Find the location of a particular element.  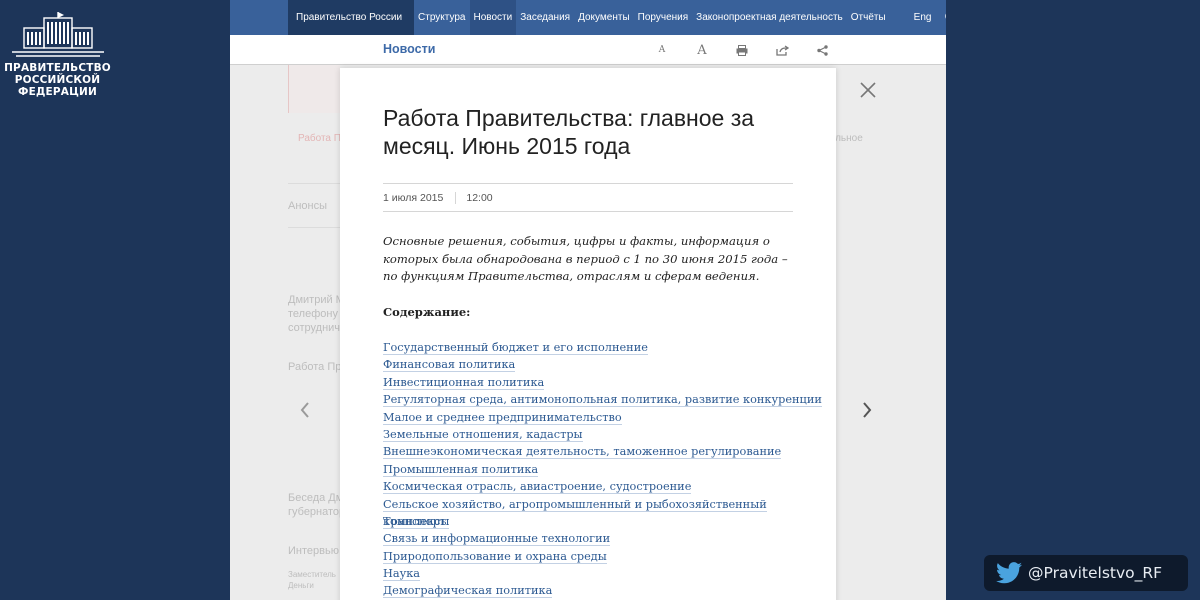

share-button is located at coordinates (822, 50).